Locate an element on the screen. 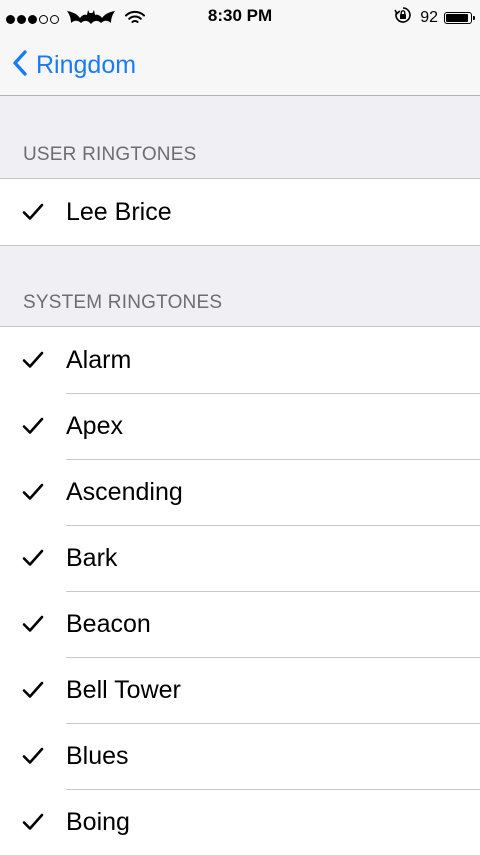  navigation-bar: Ringdom is located at coordinates (240, 65).